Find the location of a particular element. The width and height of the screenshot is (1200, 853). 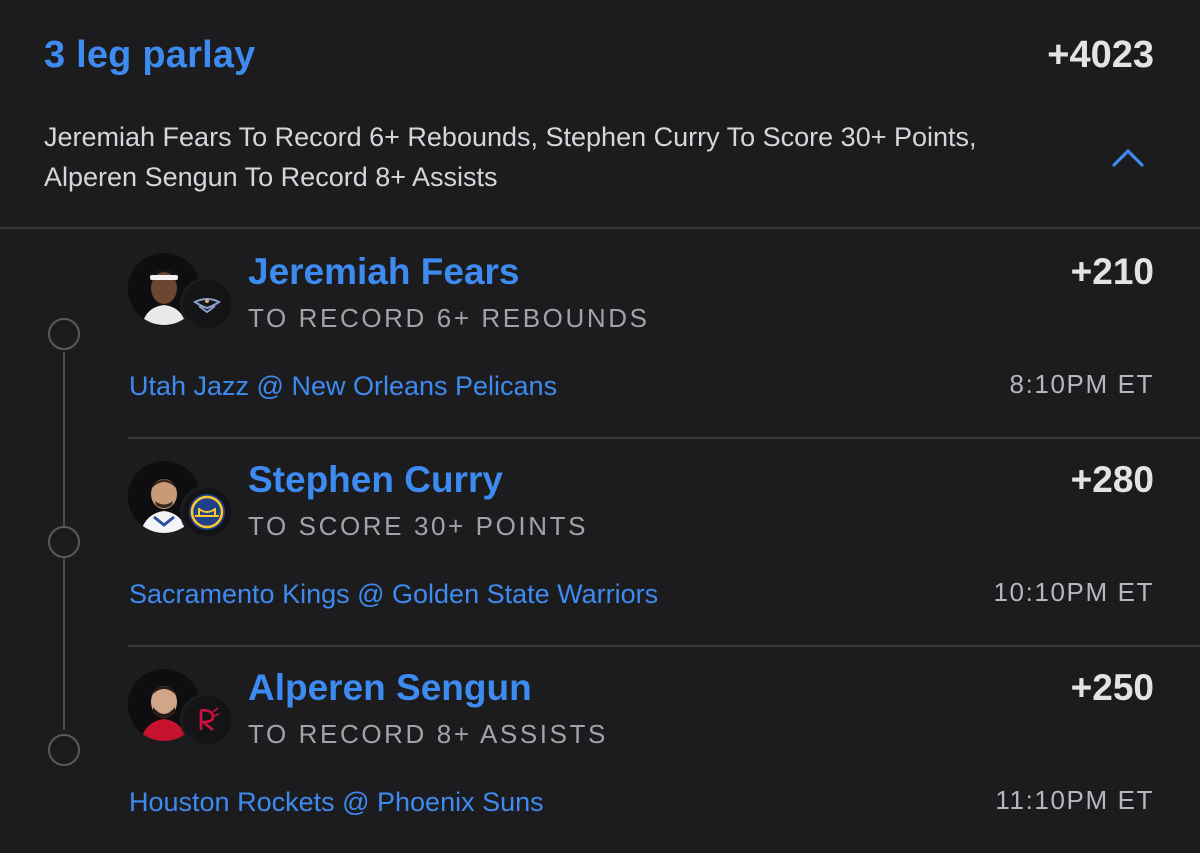

parlay-odds: +4023 is located at coordinates (1100, 55).